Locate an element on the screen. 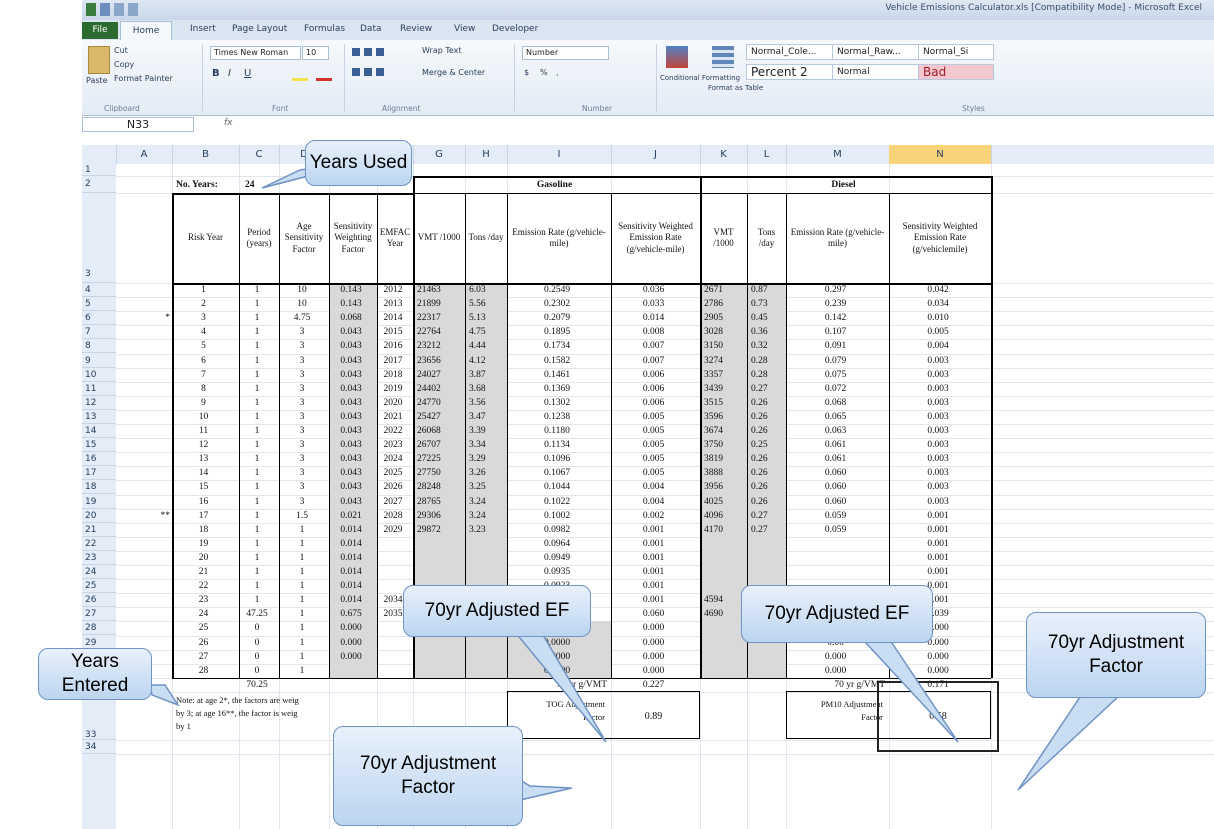  diesel-70yr-value: 0.171 is located at coordinates (938, 685).